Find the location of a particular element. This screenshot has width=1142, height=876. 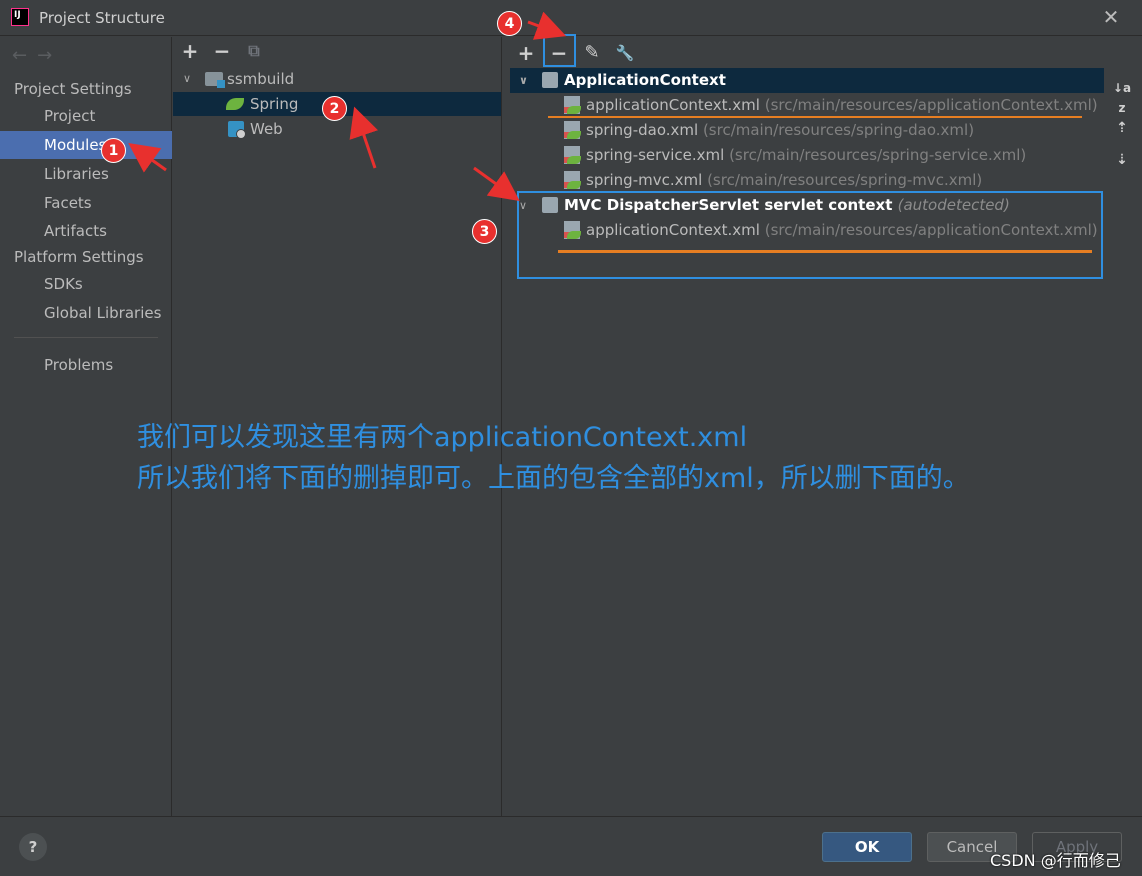

collapse-all-icon: ⇣ is located at coordinates (1122, 160).